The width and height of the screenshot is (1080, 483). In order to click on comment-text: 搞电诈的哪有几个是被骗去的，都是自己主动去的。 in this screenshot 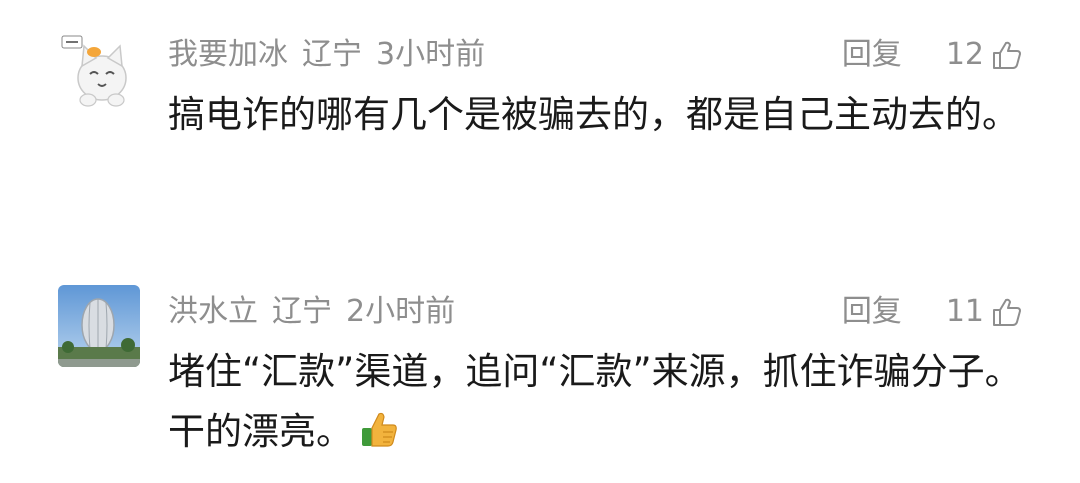, I will do `click(593, 114)`.